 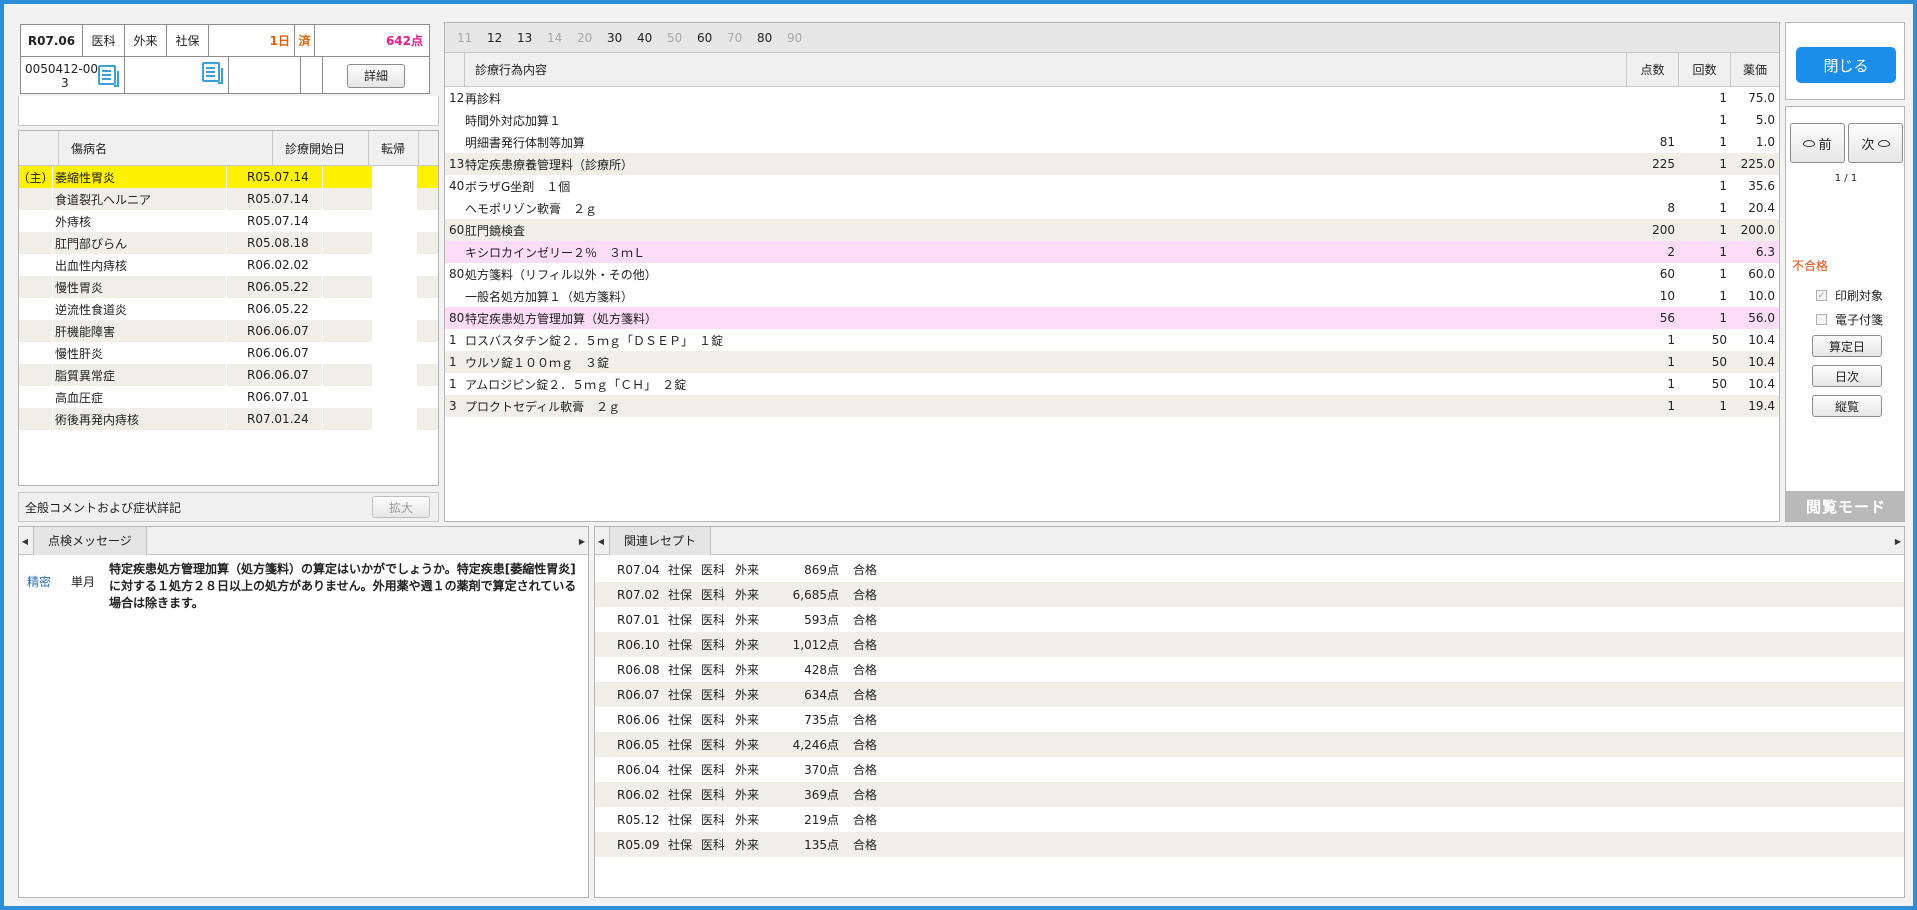 I want to click on treatment-row: 1 アムロジピン錠２．５ｍｇ「ＣＨ」 ２錠 1 50 10.4, so click(x=1112, y=384).